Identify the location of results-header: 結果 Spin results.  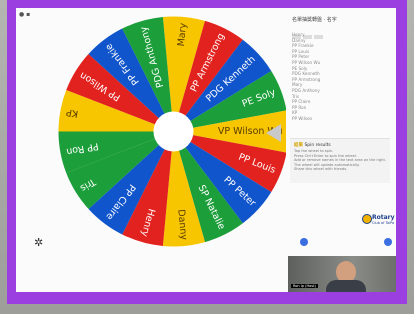
(312, 145).